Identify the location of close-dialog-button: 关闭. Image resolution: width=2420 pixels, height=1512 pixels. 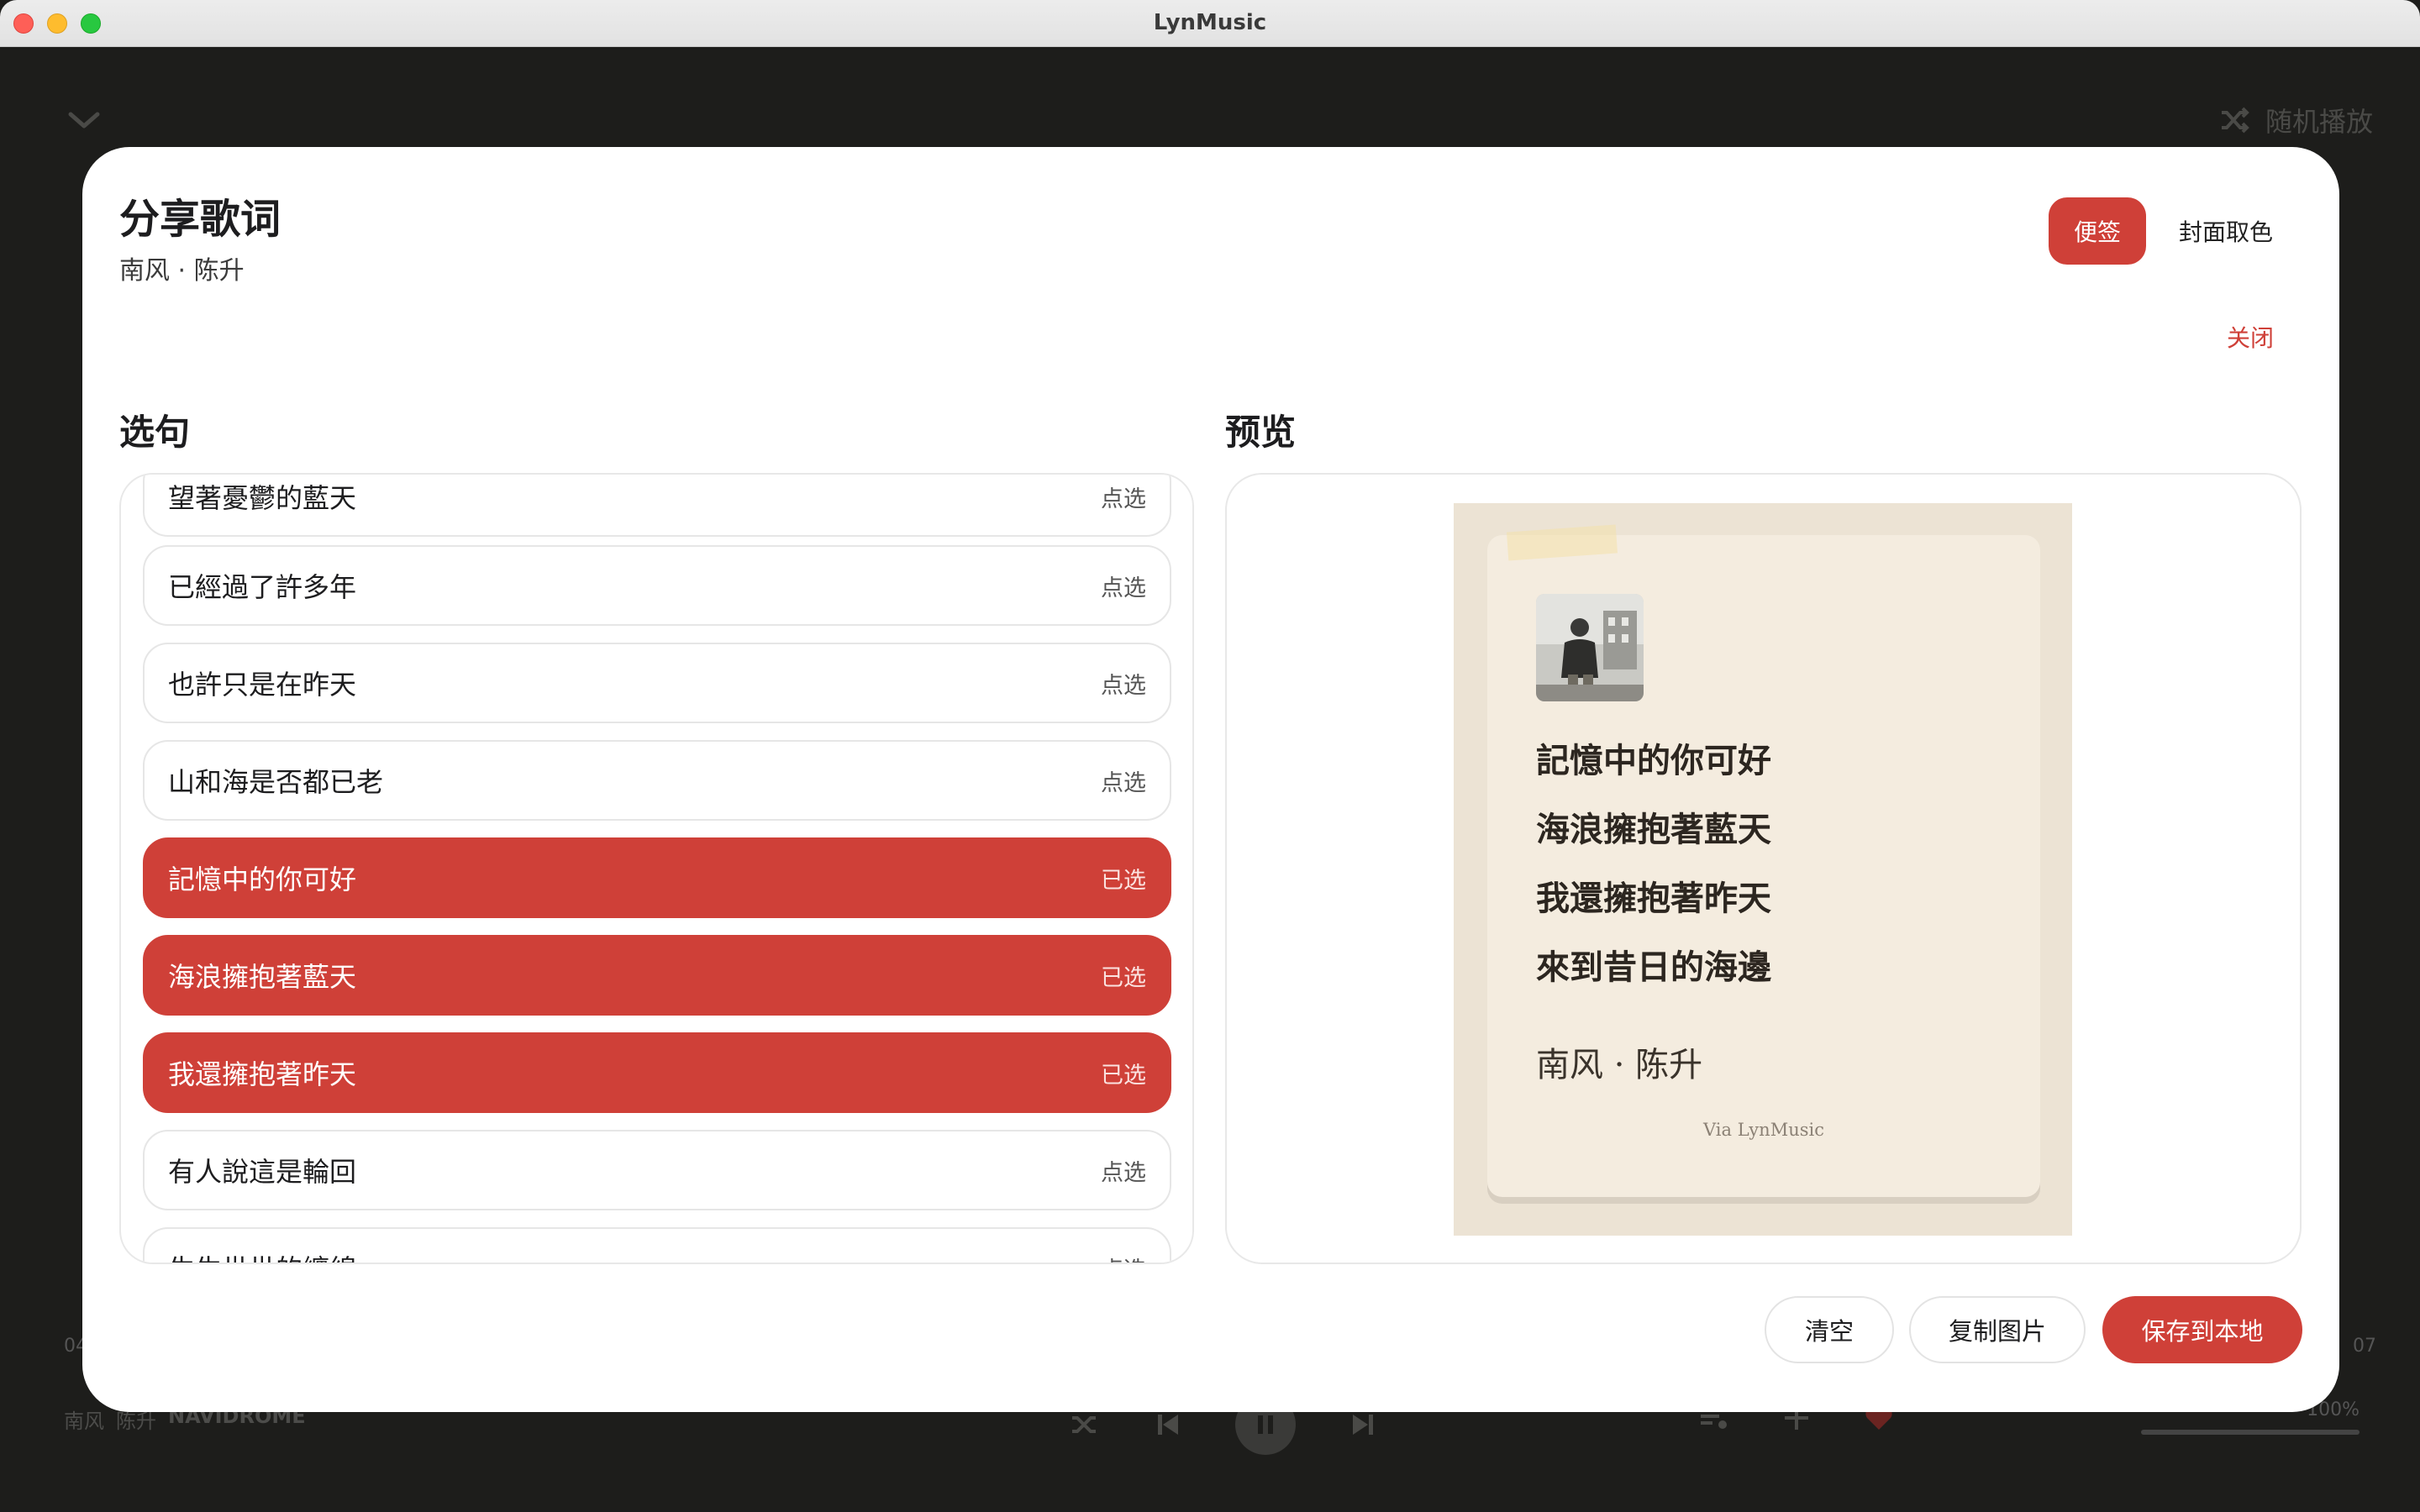
(2250, 337).